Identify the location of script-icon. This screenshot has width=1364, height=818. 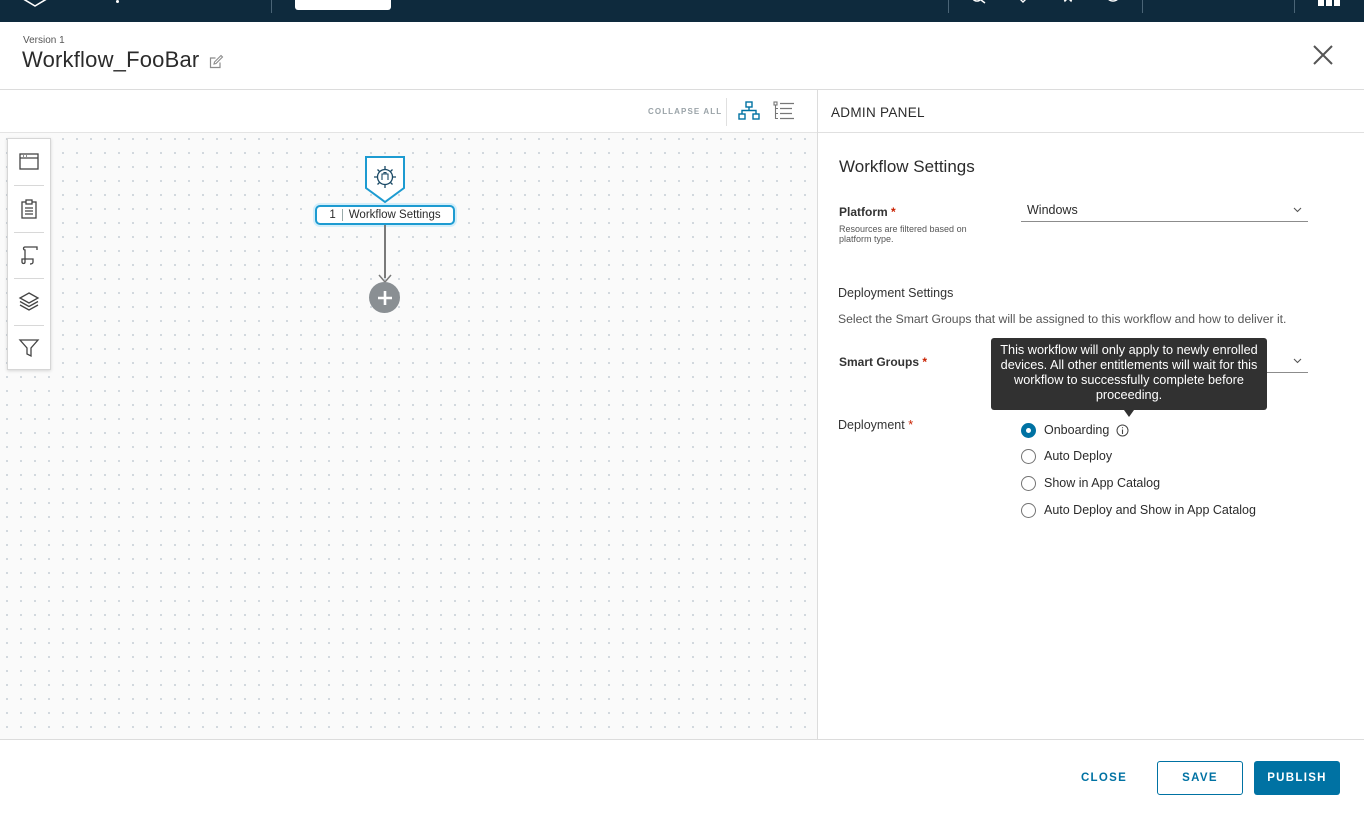
(29, 255).